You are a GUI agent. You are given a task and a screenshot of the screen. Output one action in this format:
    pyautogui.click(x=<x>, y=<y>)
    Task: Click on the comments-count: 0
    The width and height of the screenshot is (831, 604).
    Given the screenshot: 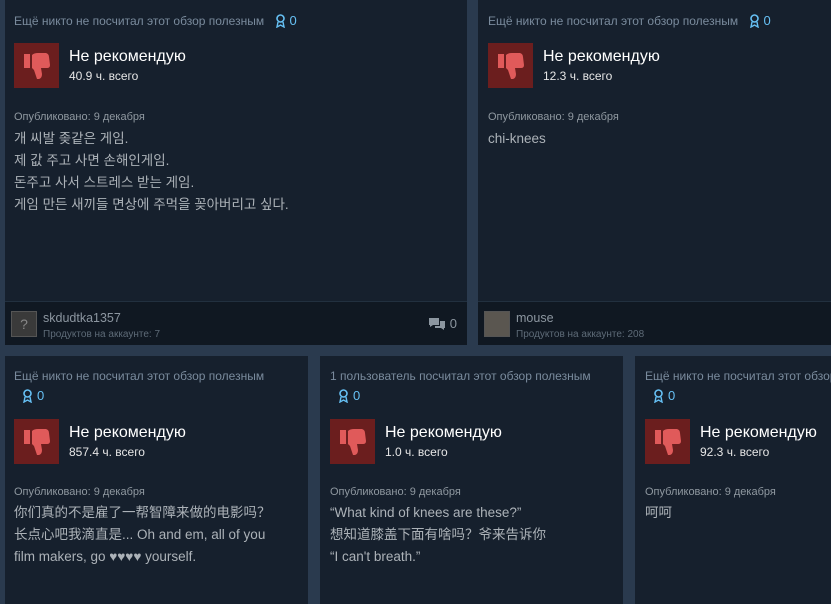 What is the action you would take?
    pyautogui.click(x=453, y=323)
    